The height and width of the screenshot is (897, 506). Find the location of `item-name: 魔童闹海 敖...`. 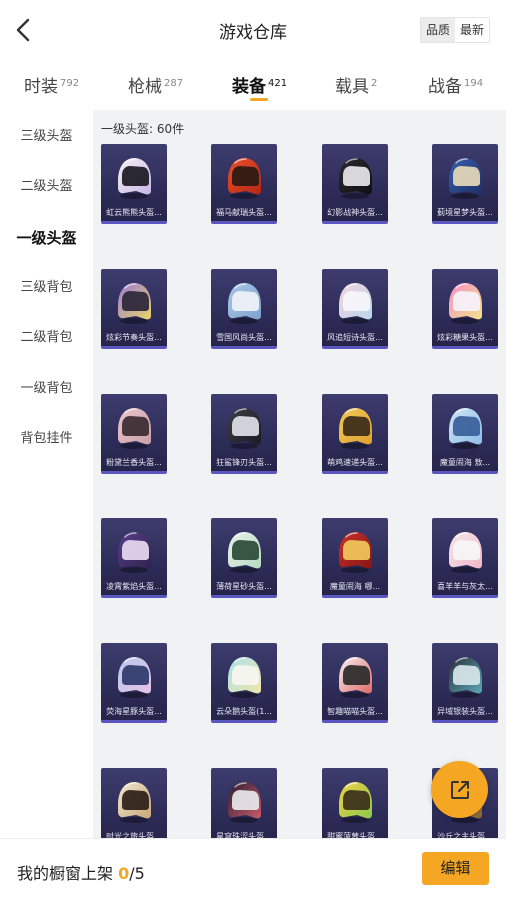

item-name: 魔童闹海 敖... is located at coordinates (465, 462).